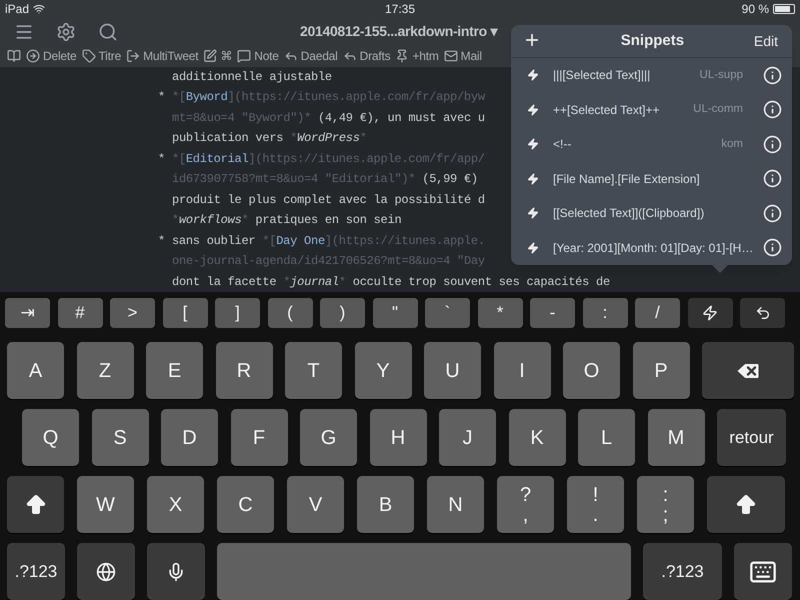 Image resolution: width=800 pixels, height=600 pixels. Describe the element at coordinates (252, 77) in the screenshot. I see `editor-line: additionnelle ajustable` at that location.